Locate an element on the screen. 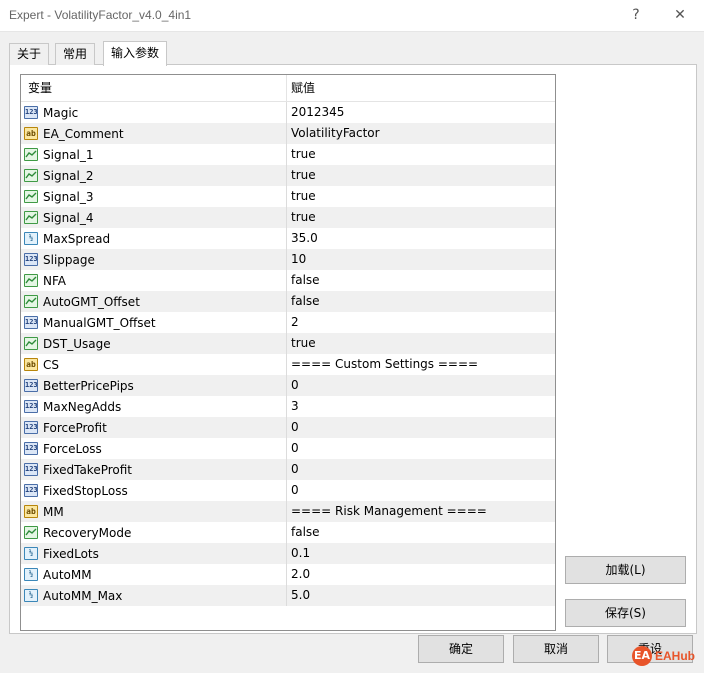 This screenshot has height=673, width=704. param-name-cell: ab CS is located at coordinates (154, 364).